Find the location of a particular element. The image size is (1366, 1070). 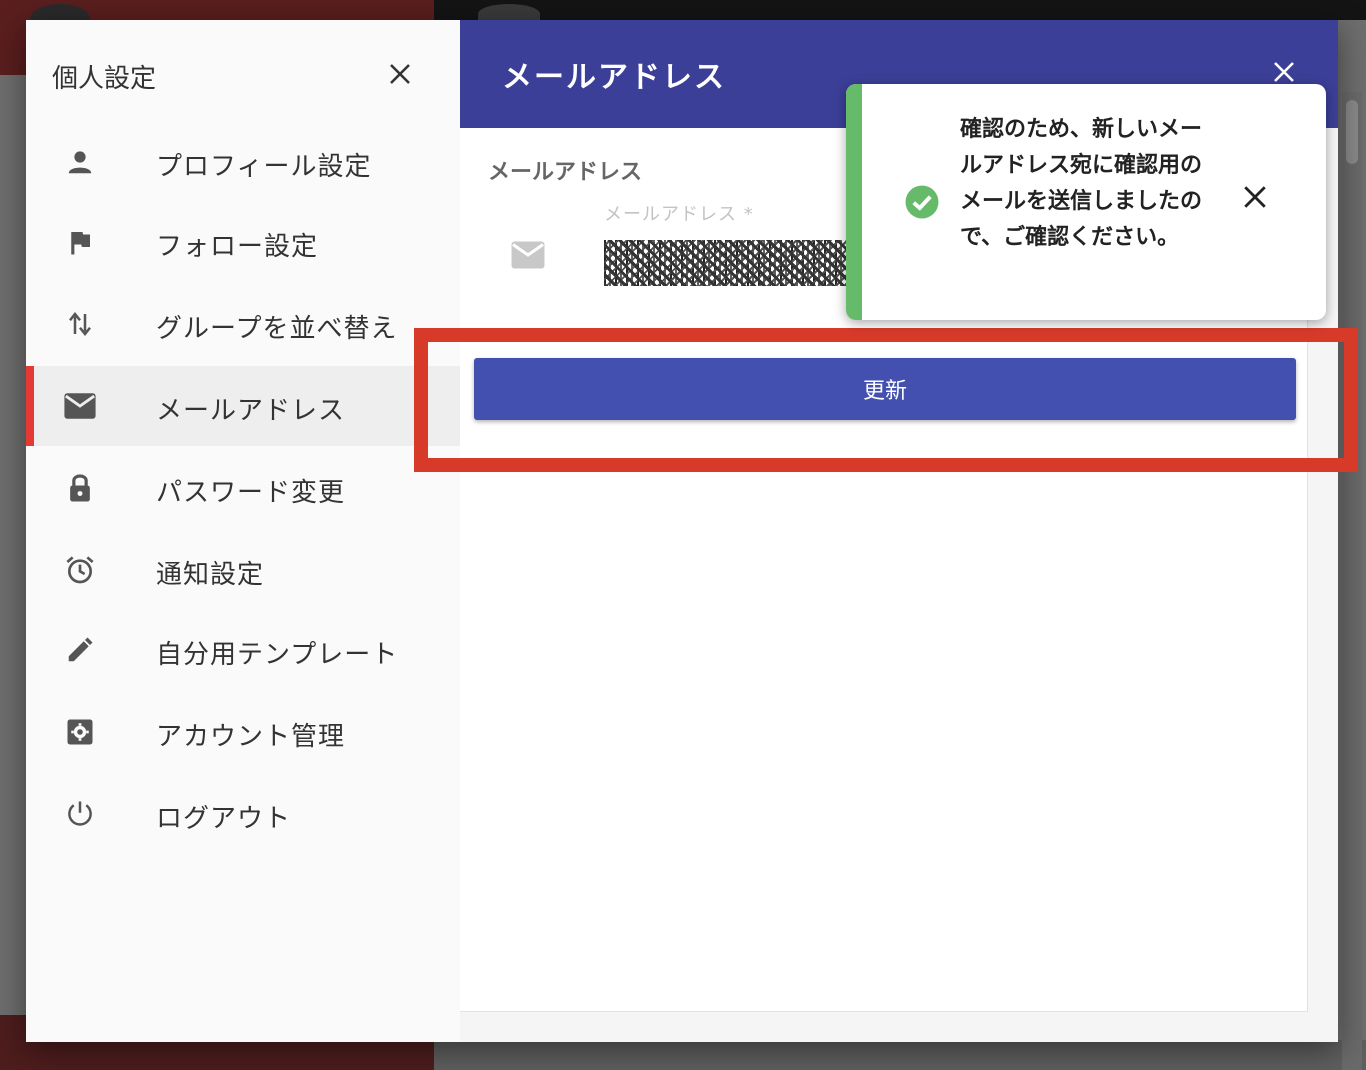

settings-box-icon is located at coordinates (80, 732).